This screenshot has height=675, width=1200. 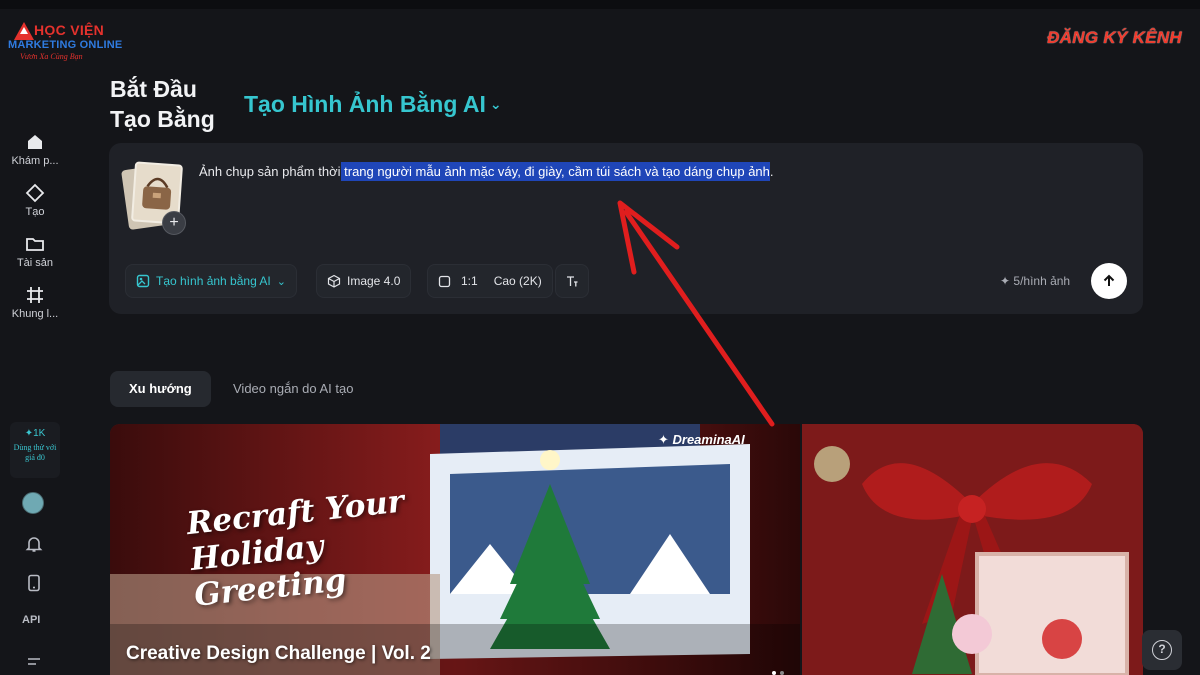 What do you see at coordinates (34, 662) in the screenshot?
I see `menu-icon` at bounding box center [34, 662].